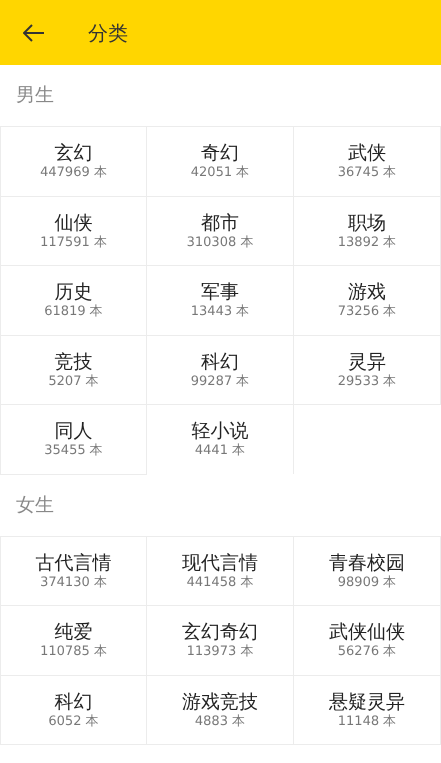  I want to click on book-count: 447969 本, so click(73, 173).